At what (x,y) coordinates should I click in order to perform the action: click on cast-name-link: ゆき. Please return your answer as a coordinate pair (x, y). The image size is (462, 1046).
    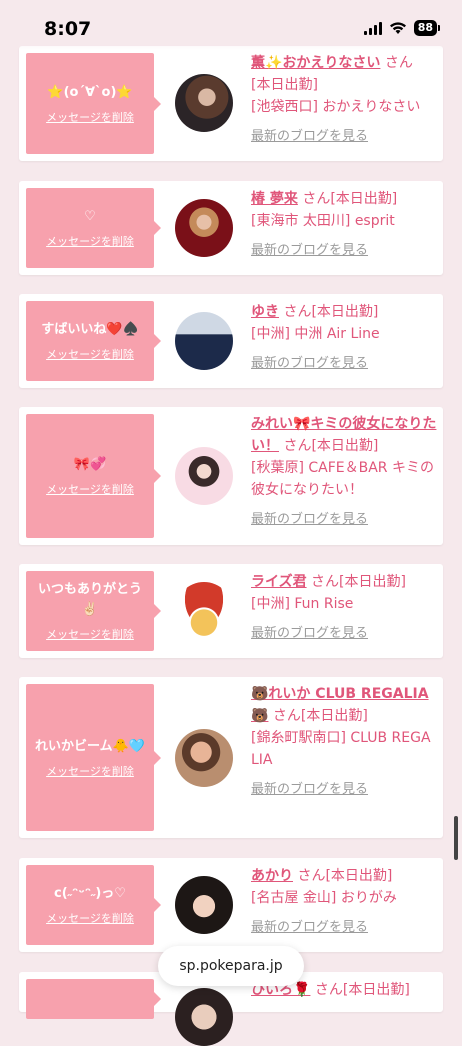
    Looking at the image, I should click on (265, 312).